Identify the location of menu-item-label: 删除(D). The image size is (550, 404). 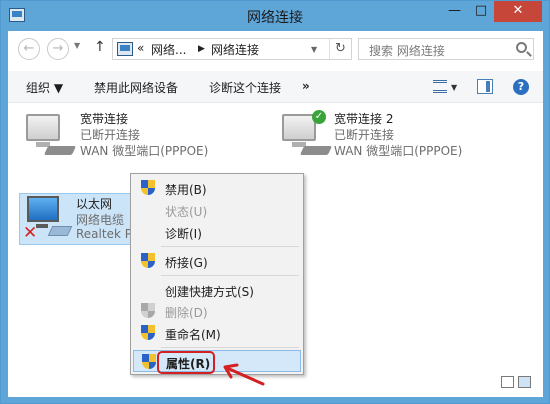
(186, 313).